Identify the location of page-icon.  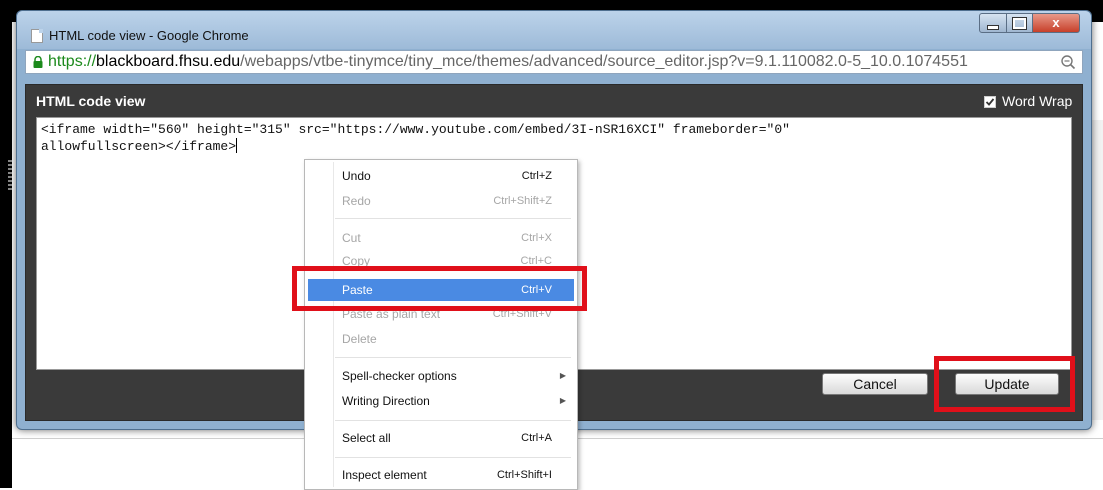
(37, 36).